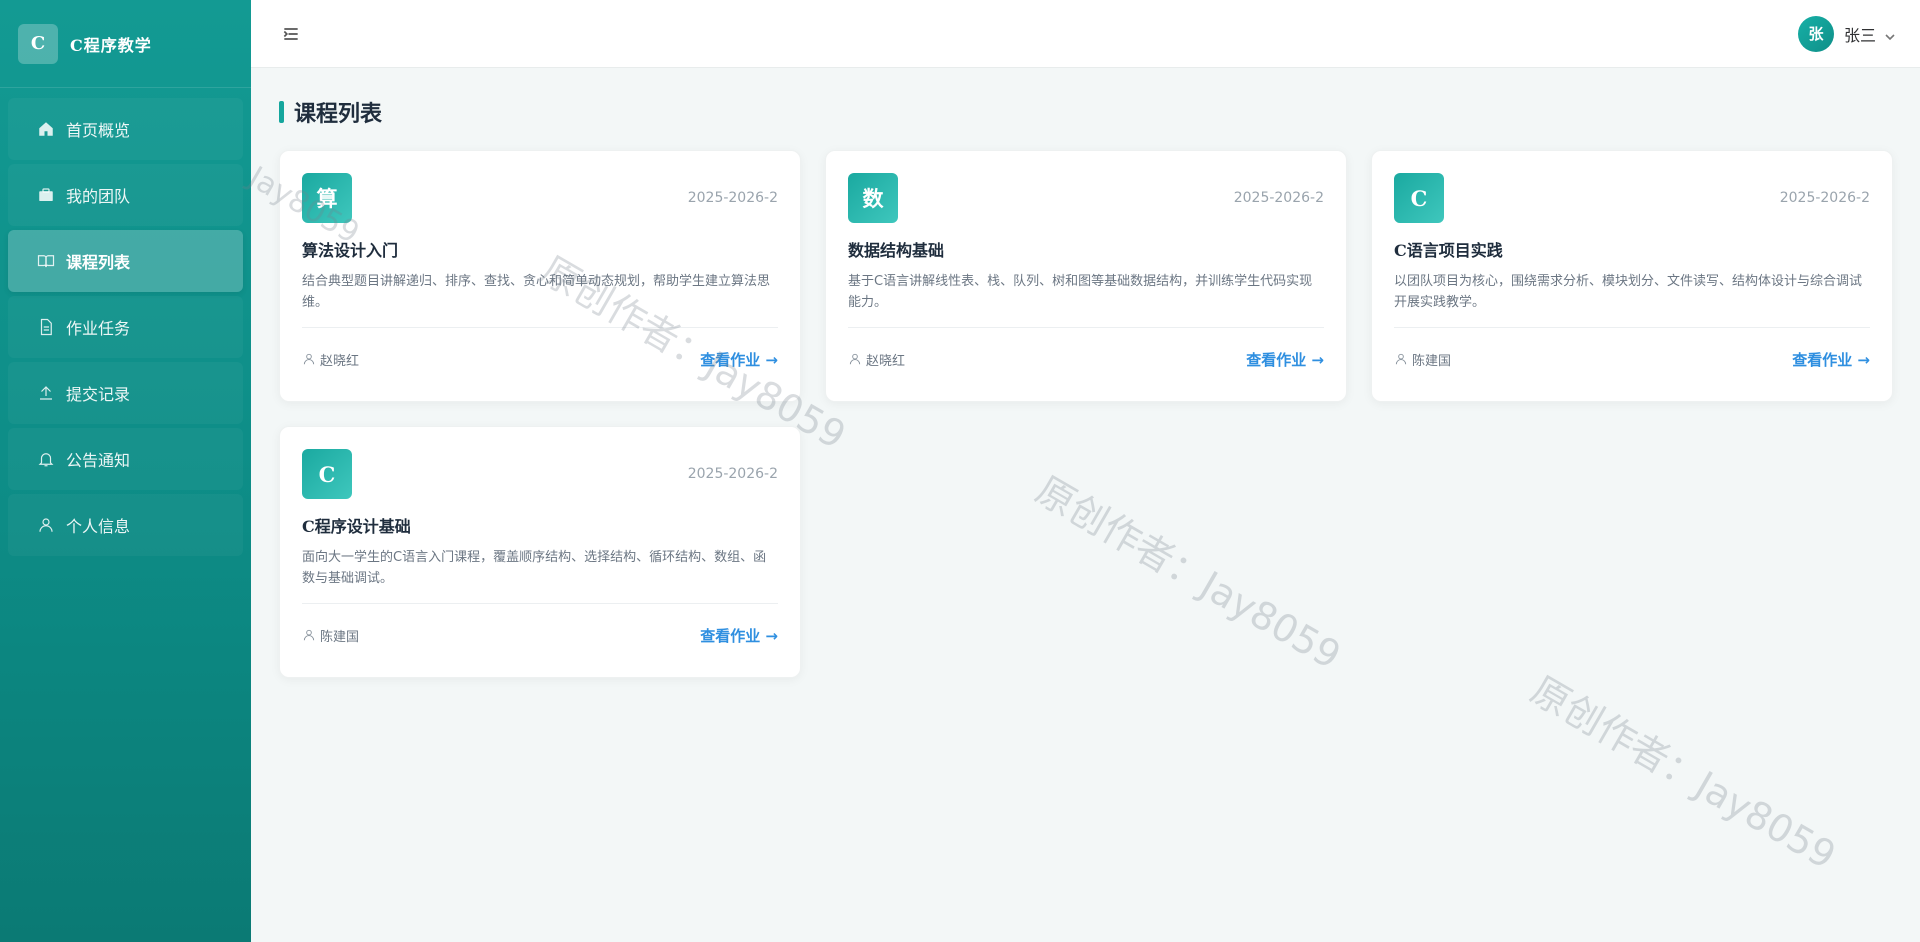  What do you see at coordinates (1080, 292) in the screenshot?
I see `course-description: 基于C语言讲解线性表、栈、队列、树和图等基础数据结构，并训练学生代码实现能力。` at bounding box center [1080, 292].